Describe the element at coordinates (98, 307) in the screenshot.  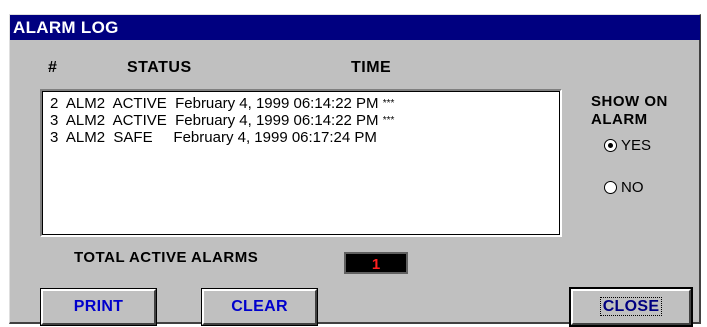
I see `print-button: PRINT` at that location.